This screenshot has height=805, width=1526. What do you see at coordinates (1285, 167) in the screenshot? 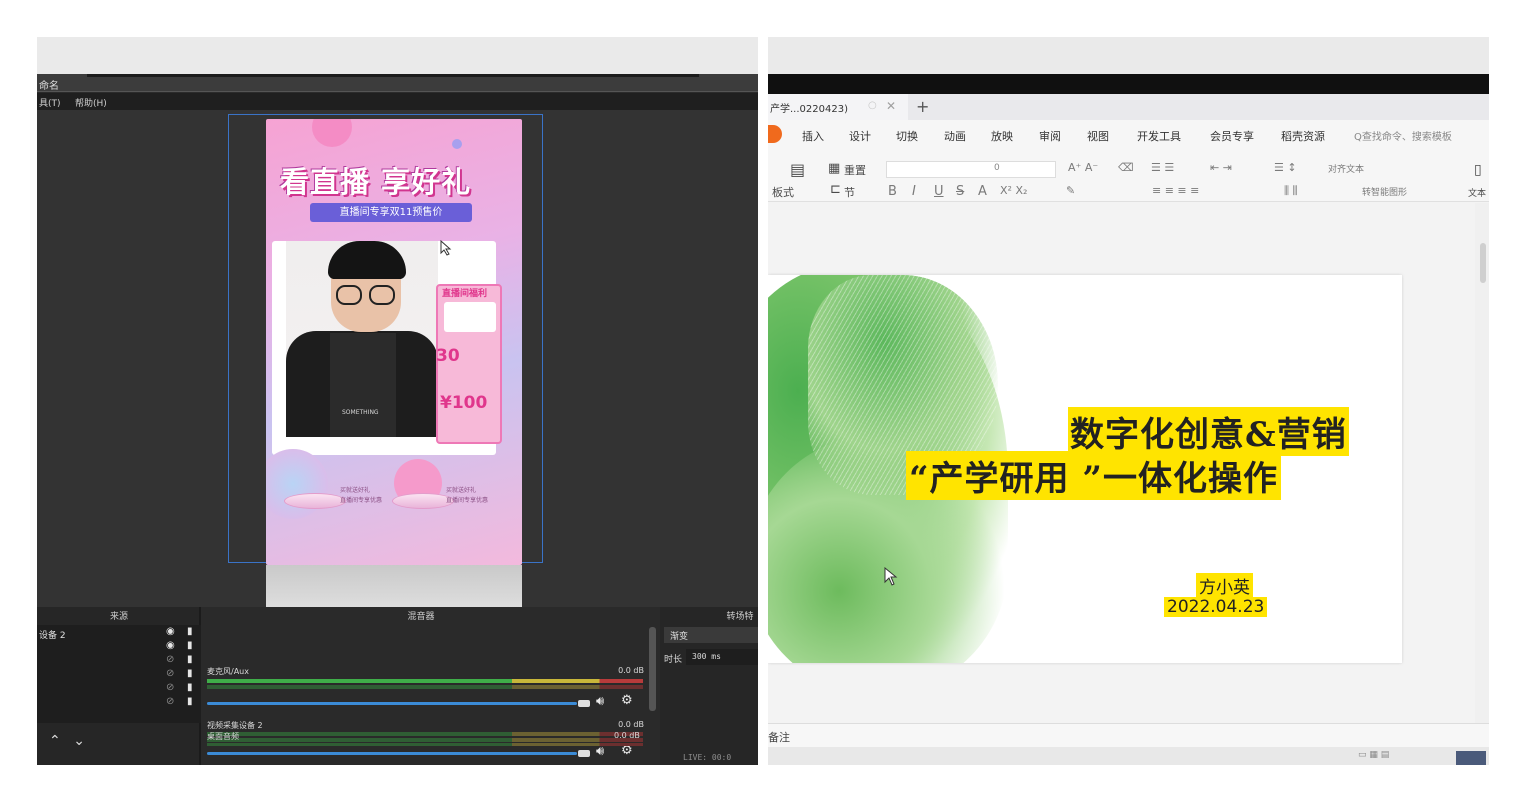
I see `line-spacing-icon: ☰ ↕` at bounding box center [1285, 167].